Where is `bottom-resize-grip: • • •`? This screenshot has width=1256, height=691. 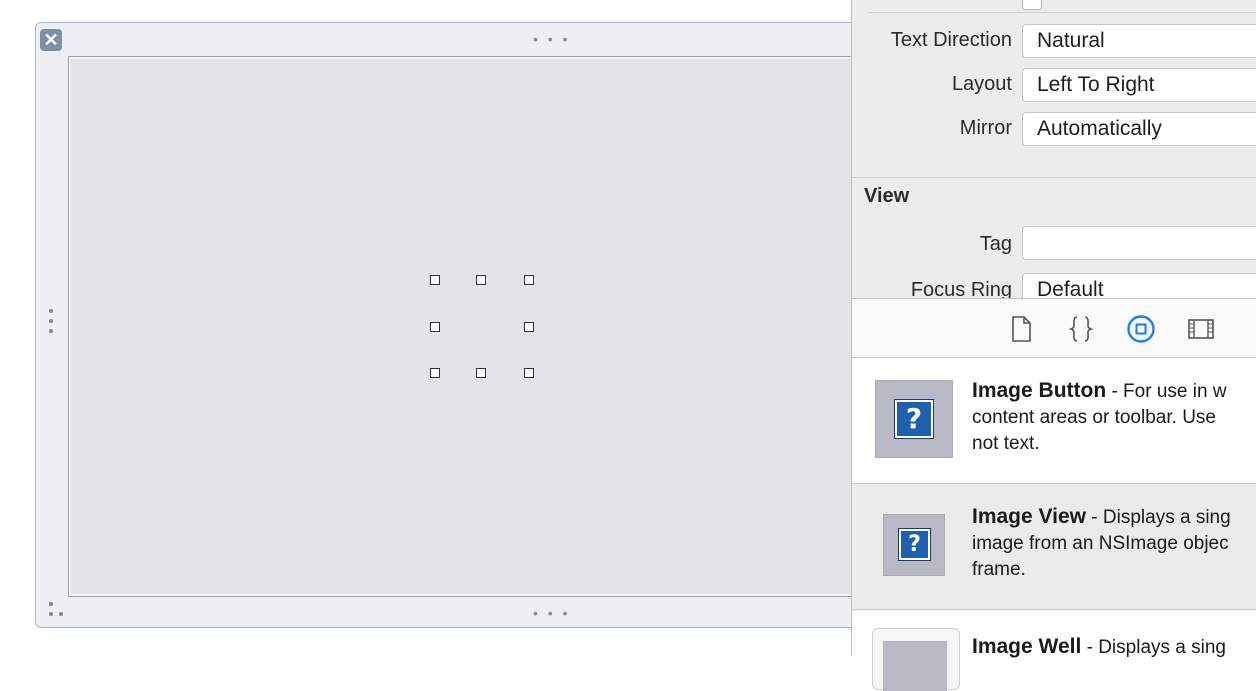
bottom-resize-grip: • • • is located at coordinates (551, 613).